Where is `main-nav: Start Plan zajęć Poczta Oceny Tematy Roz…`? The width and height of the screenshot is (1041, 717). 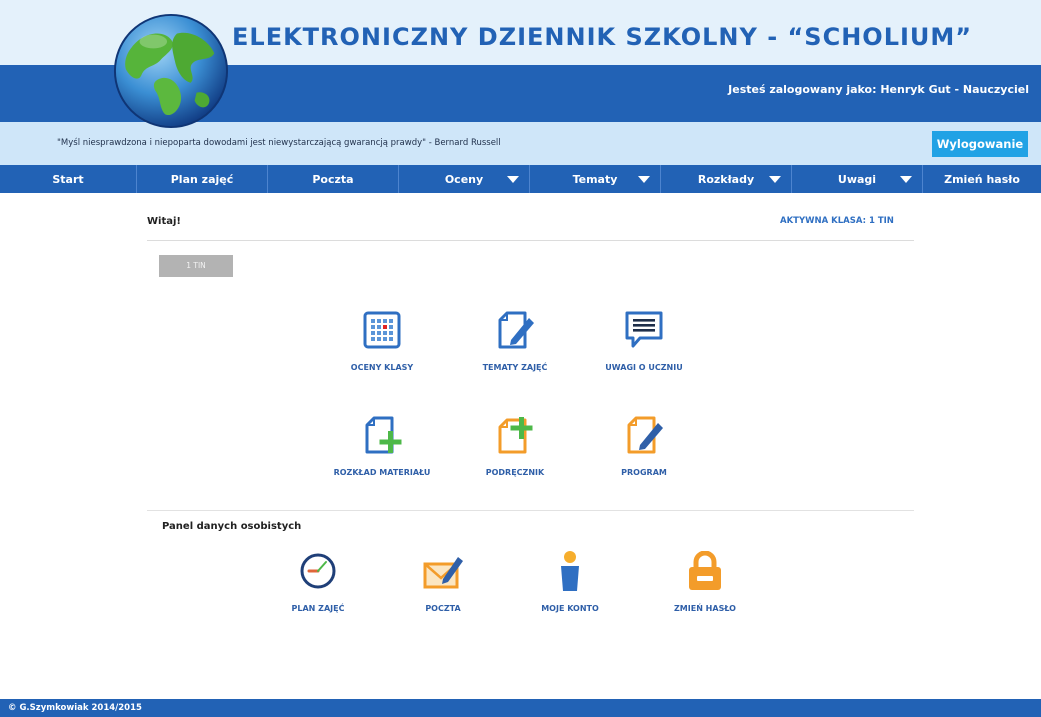 main-nav: Start Plan zajęć Poczta Oceny Tematy Roz… is located at coordinates (520, 179).